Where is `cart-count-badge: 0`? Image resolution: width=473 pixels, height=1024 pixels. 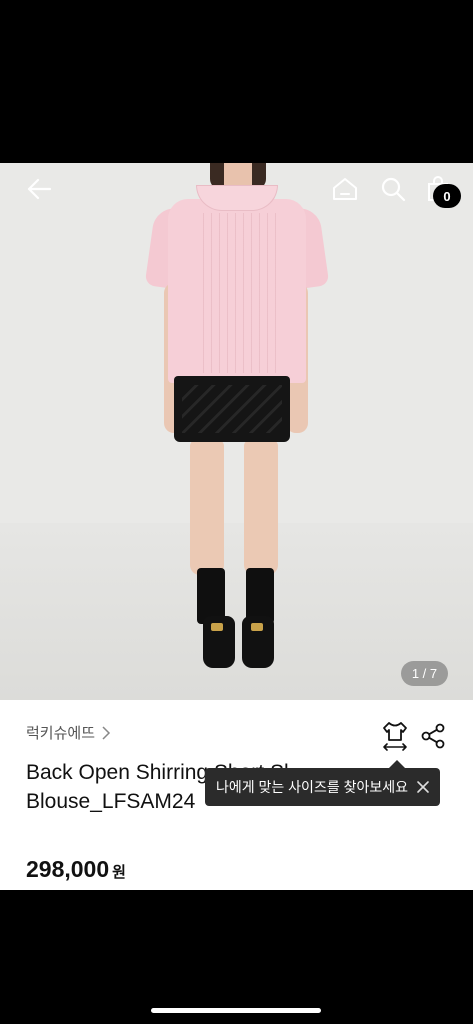 cart-count-badge: 0 is located at coordinates (447, 196).